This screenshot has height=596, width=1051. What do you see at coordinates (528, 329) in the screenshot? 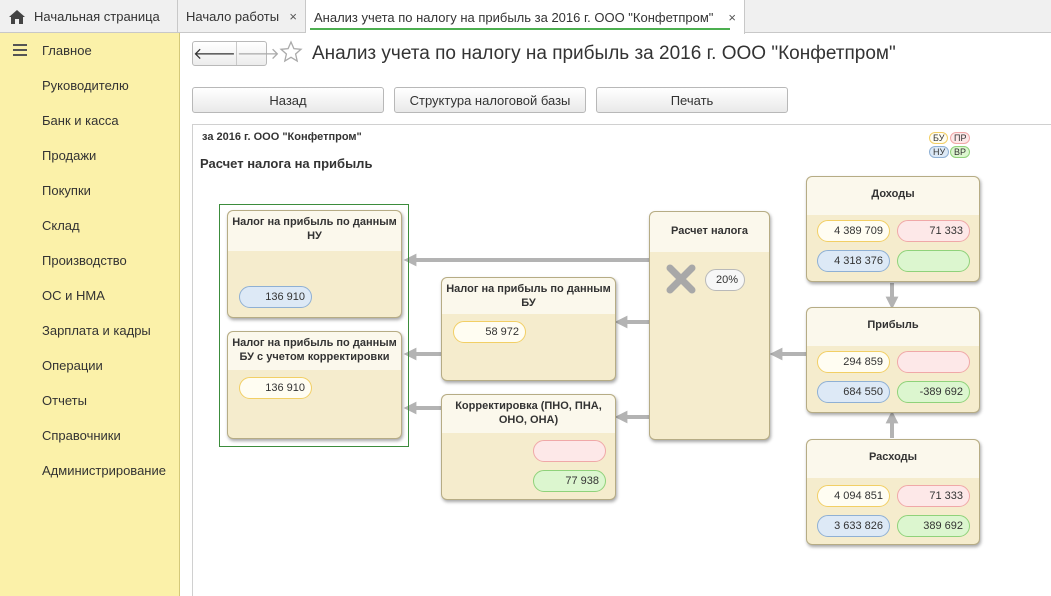
I see `card-tax-bu: Налог на прибыль по данным БУ 58 972` at bounding box center [528, 329].